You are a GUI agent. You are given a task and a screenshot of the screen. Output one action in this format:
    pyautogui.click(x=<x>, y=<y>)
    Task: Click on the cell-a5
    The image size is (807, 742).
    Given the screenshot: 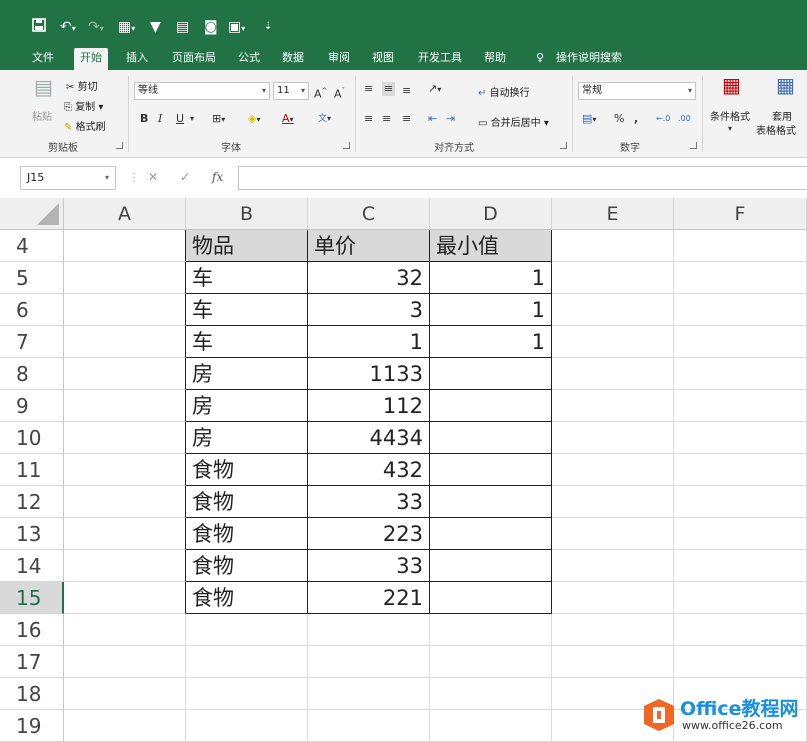 What is the action you would take?
    pyautogui.click(x=125, y=278)
    